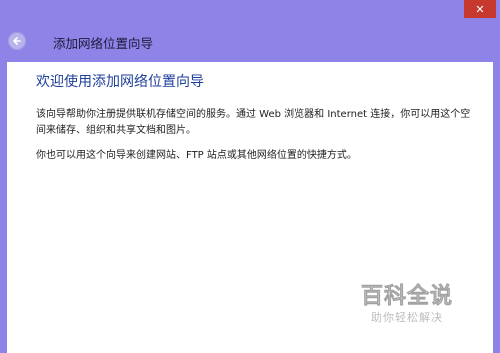 The width and height of the screenshot is (500, 353). What do you see at coordinates (406, 296) in the screenshot?
I see `watermark-logo: 百科全说` at bounding box center [406, 296].